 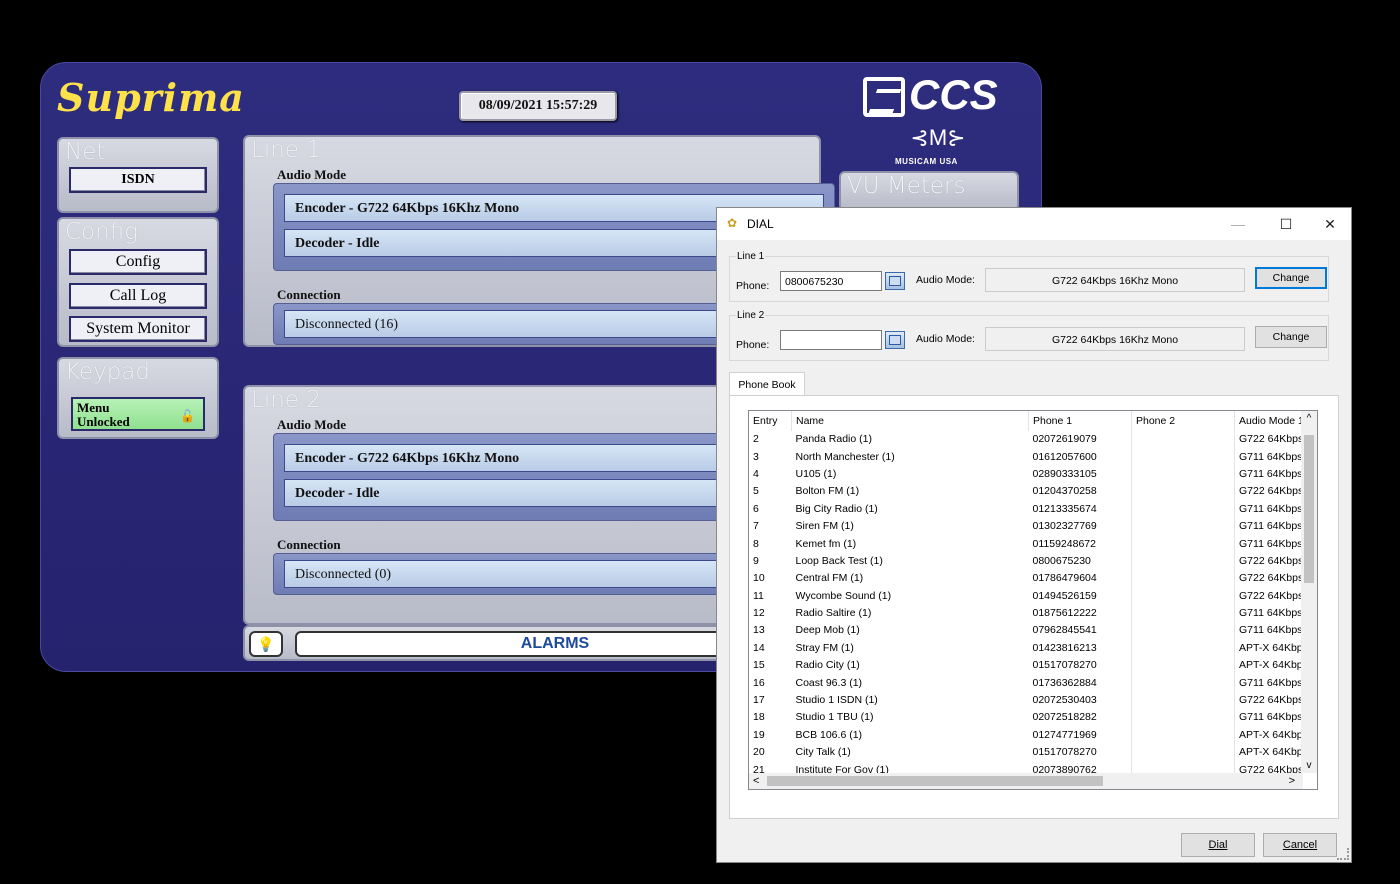 What do you see at coordinates (1343, 854) in the screenshot?
I see `resize-grip-icon` at bounding box center [1343, 854].